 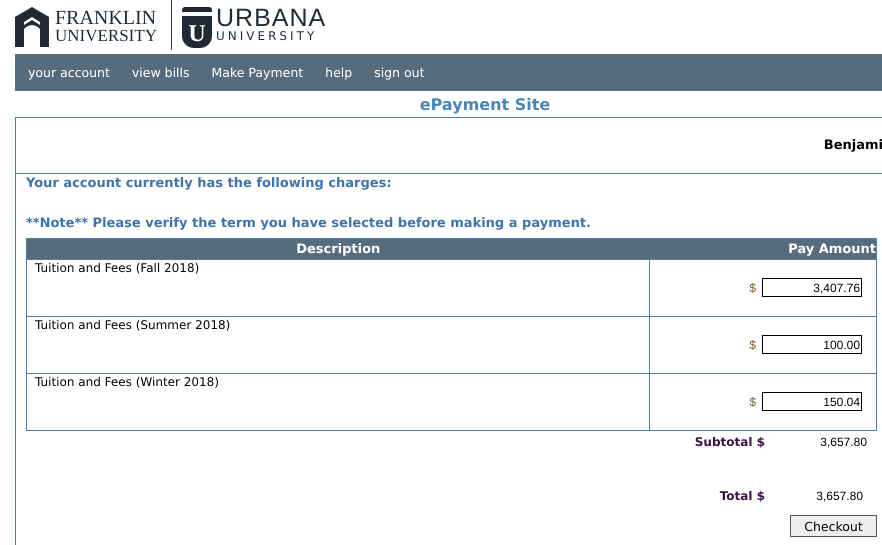 What do you see at coordinates (812, 344) in the screenshot?
I see `amount-input: 100.00` at bounding box center [812, 344].